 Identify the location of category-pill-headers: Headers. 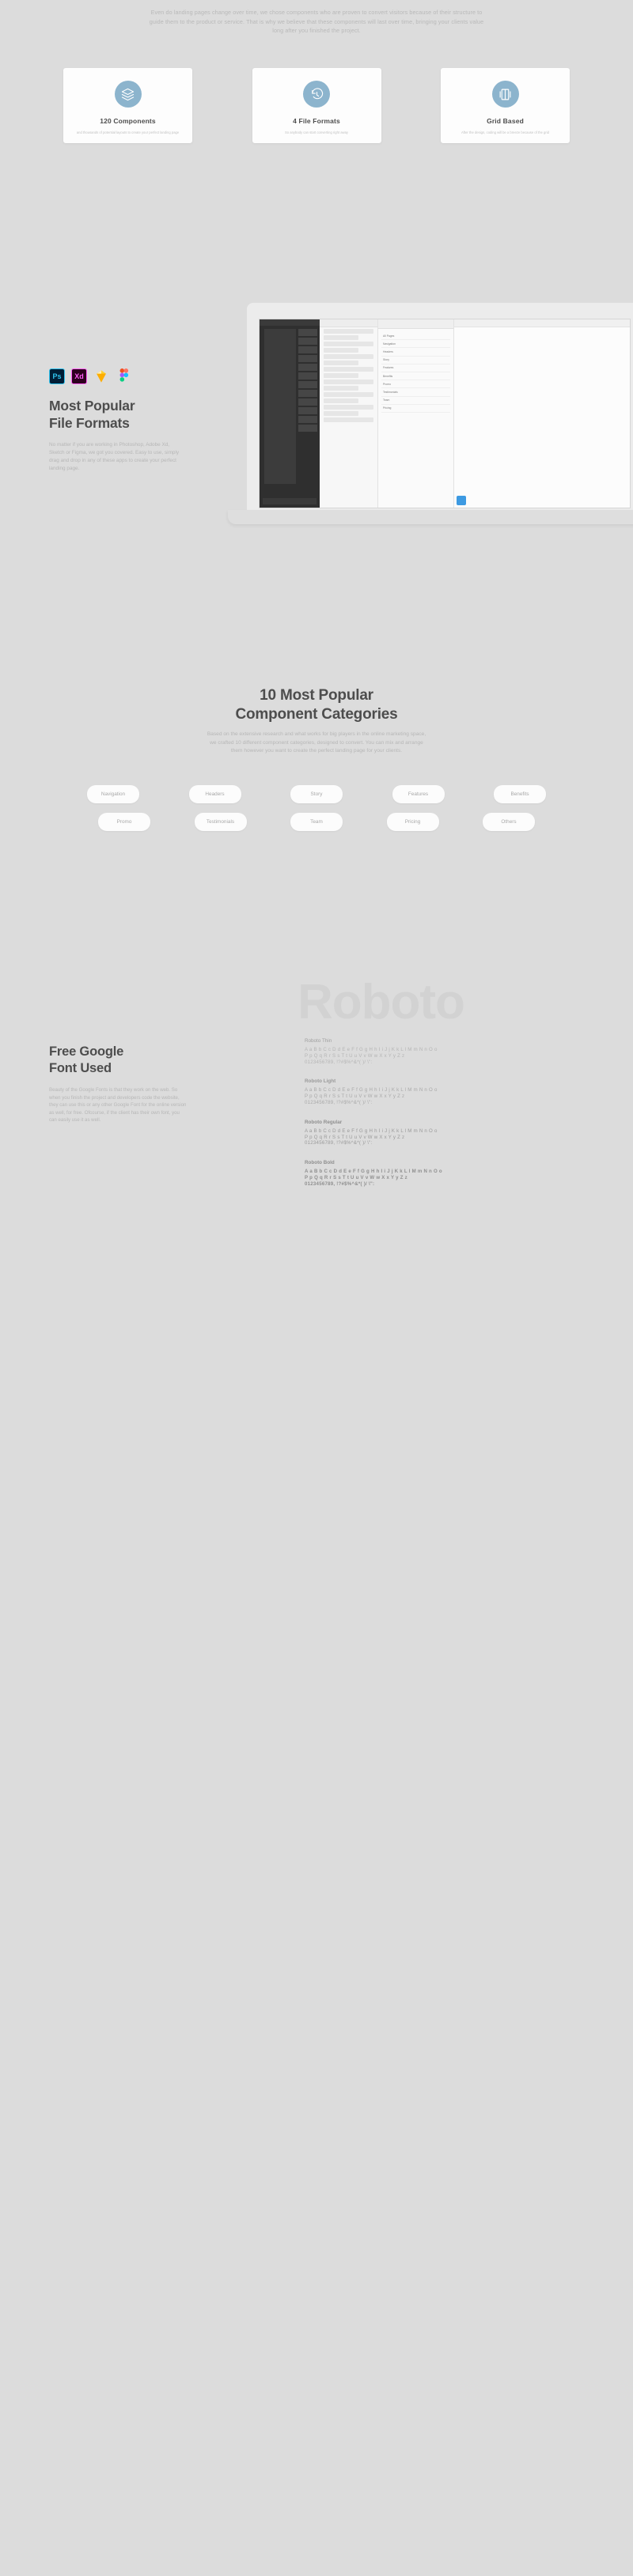
(215, 794).